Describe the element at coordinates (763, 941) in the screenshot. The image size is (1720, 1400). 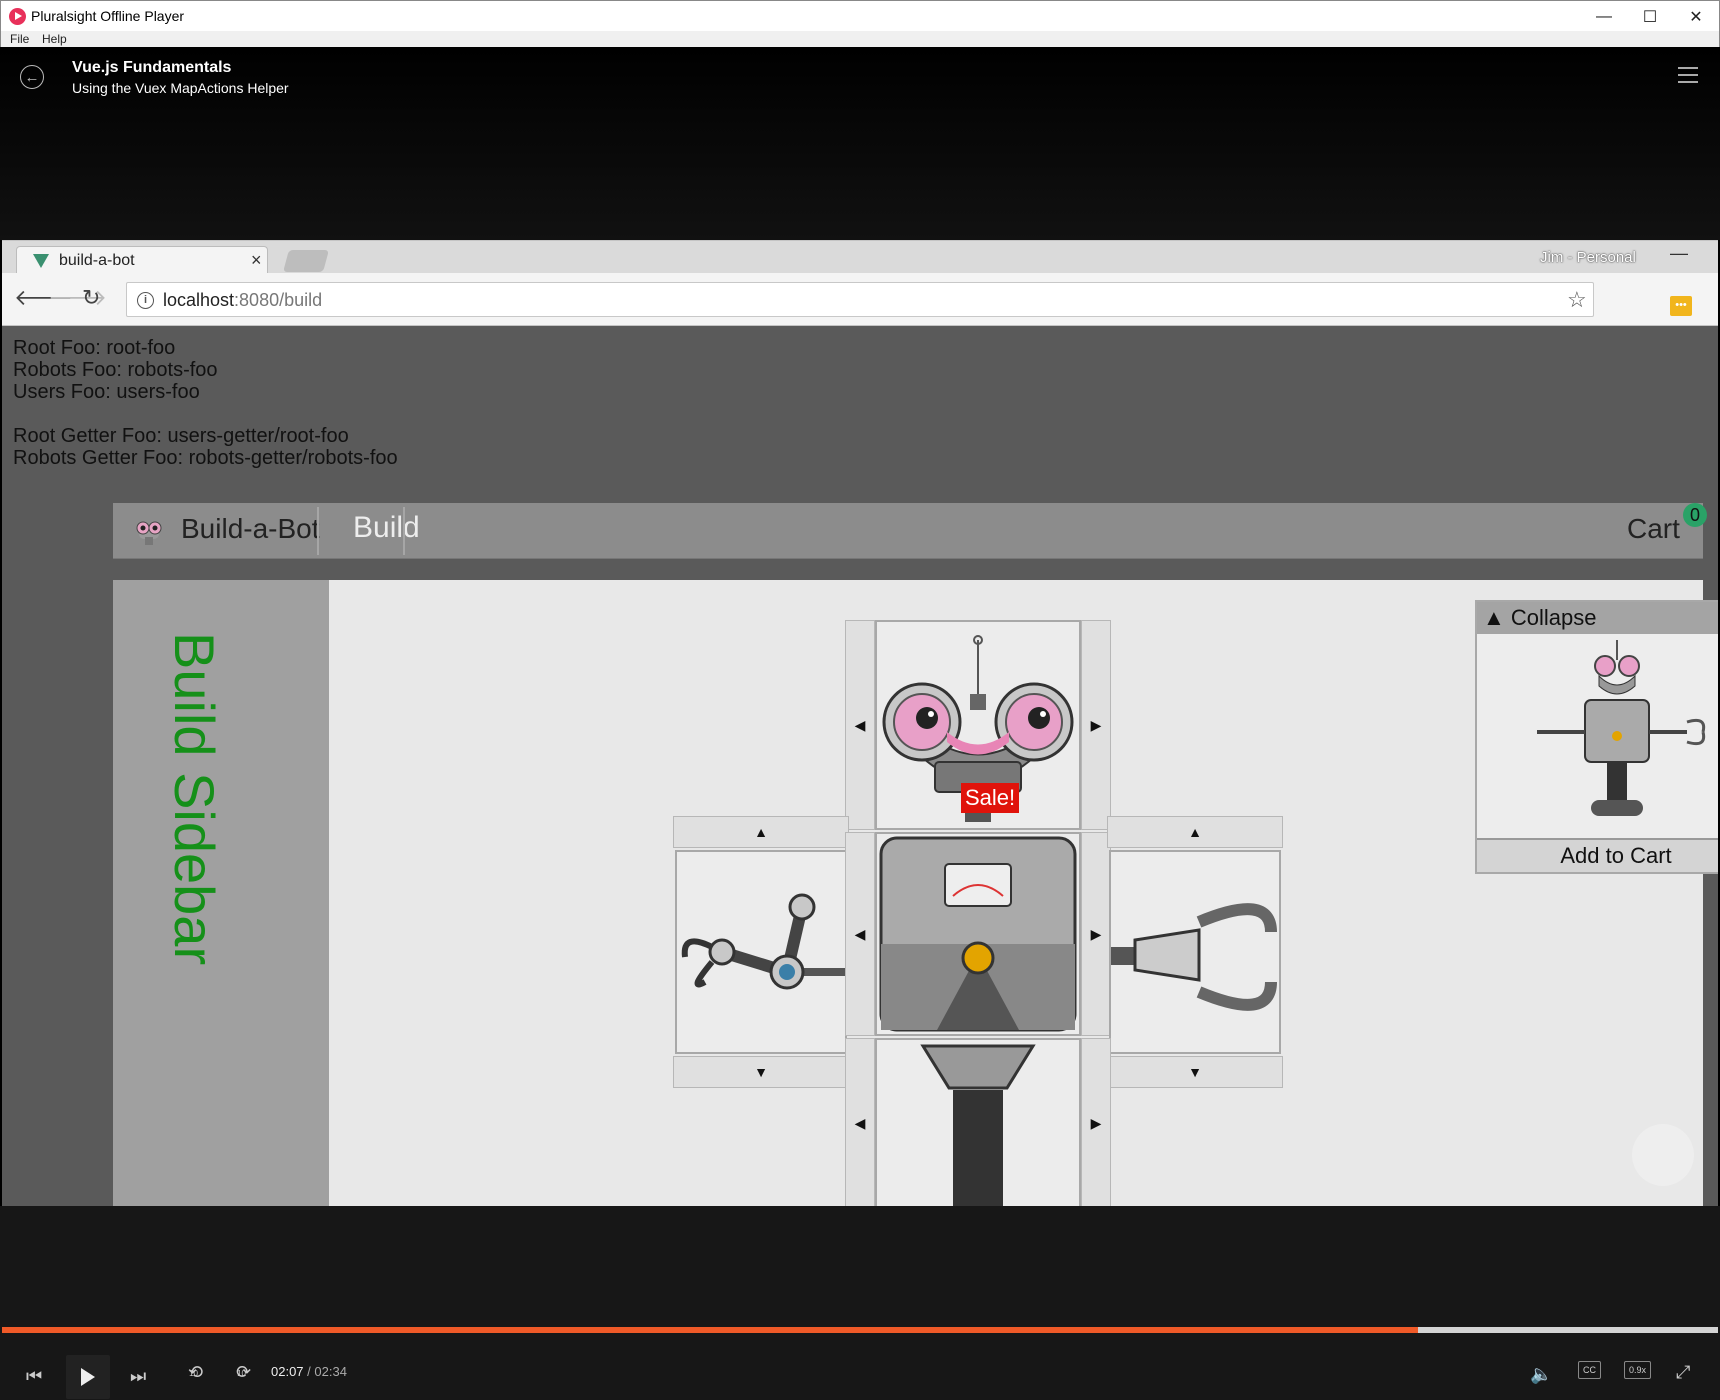
I see `robot-left-arm-image` at that location.